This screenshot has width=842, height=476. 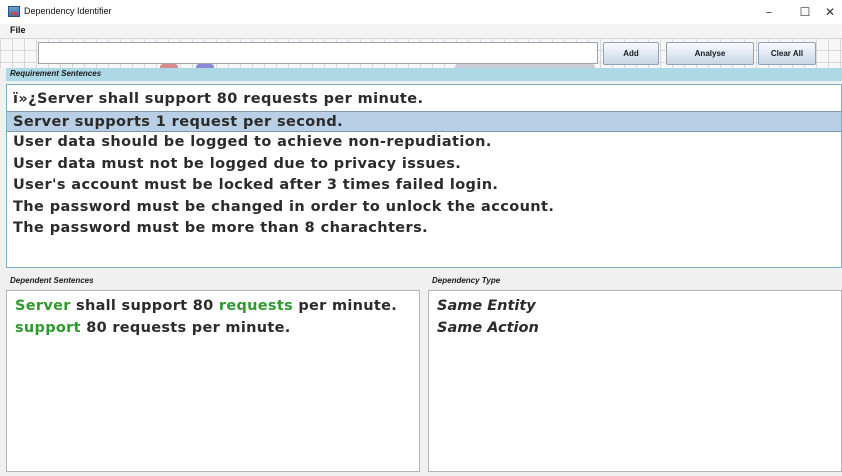 What do you see at coordinates (488, 328) in the screenshot?
I see `dependency-type-item: Same Action` at bounding box center [488, 328].